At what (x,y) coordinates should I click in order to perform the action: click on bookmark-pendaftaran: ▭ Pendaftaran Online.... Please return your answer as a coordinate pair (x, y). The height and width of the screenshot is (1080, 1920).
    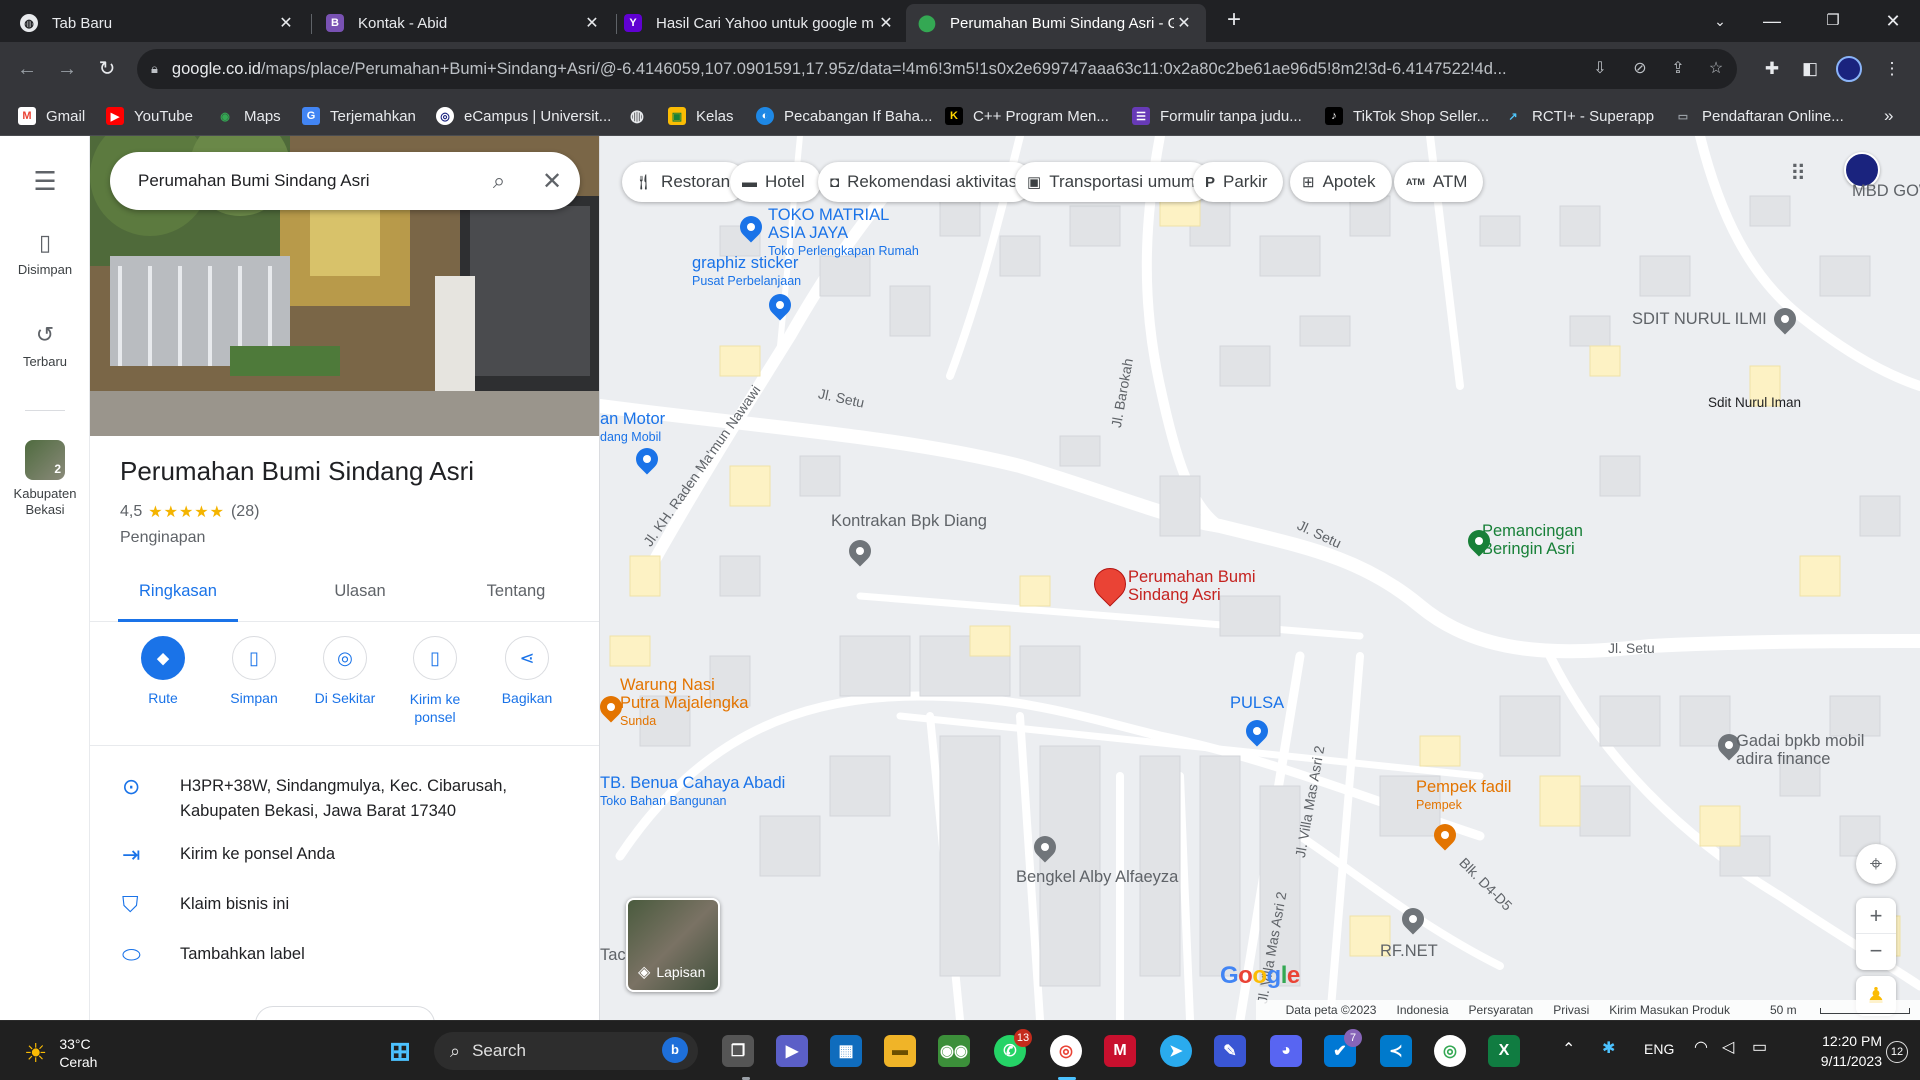
    Looking at the image, I should click on (1759, 116).